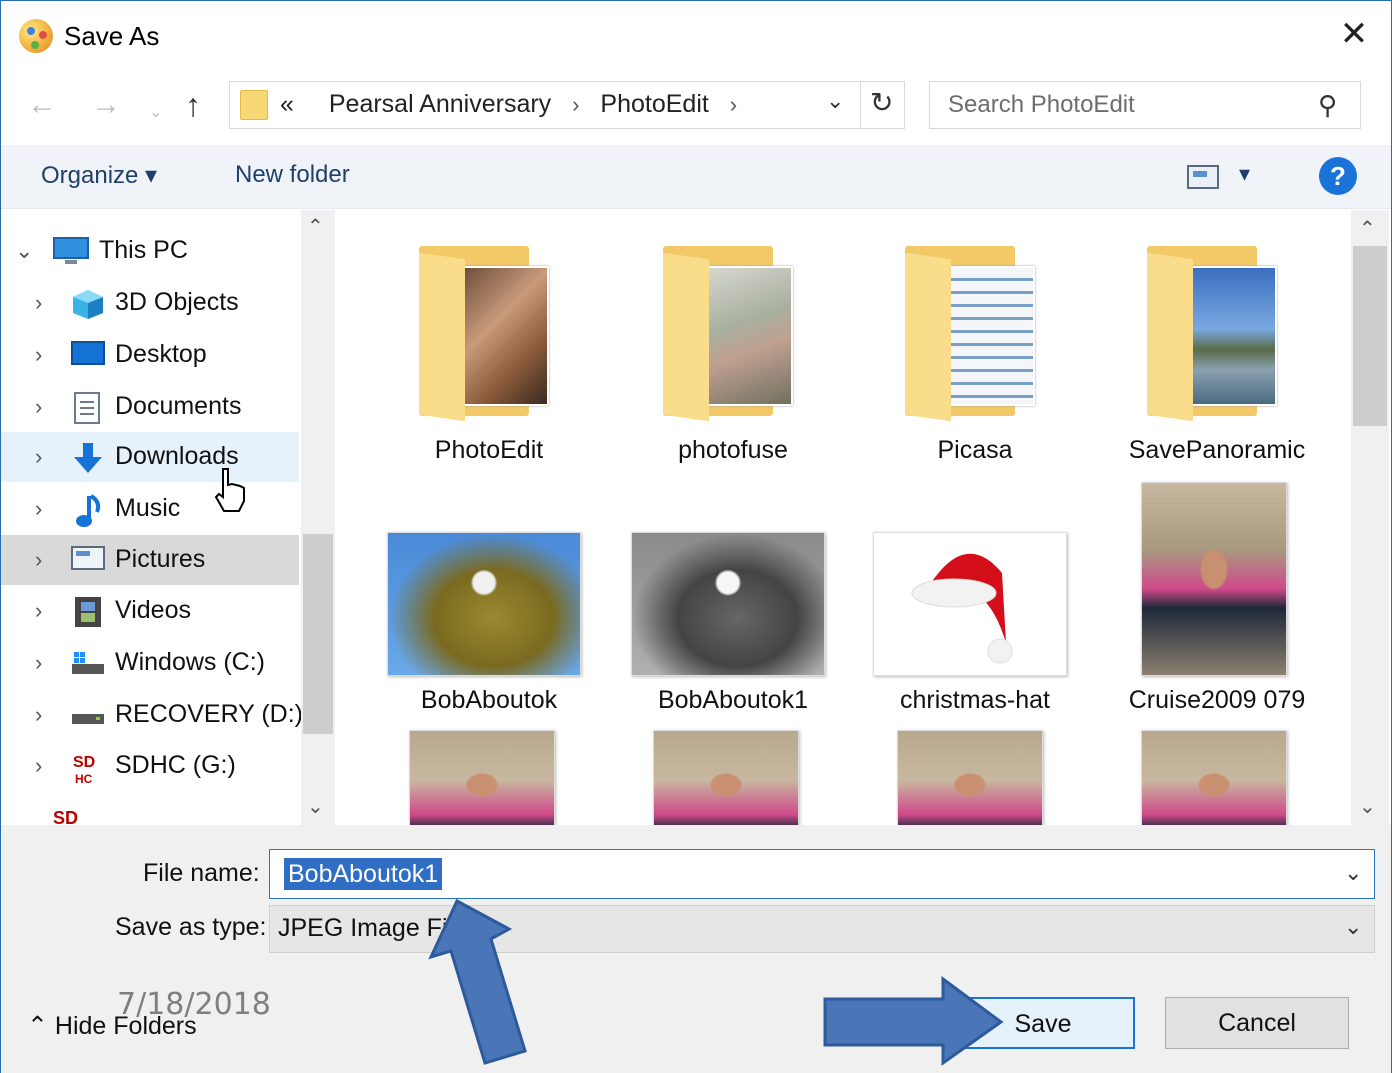 The image size is (1392, 1073). Describe the element at coordinates (860, 105) in the screenshot. I see `divider` at that location.